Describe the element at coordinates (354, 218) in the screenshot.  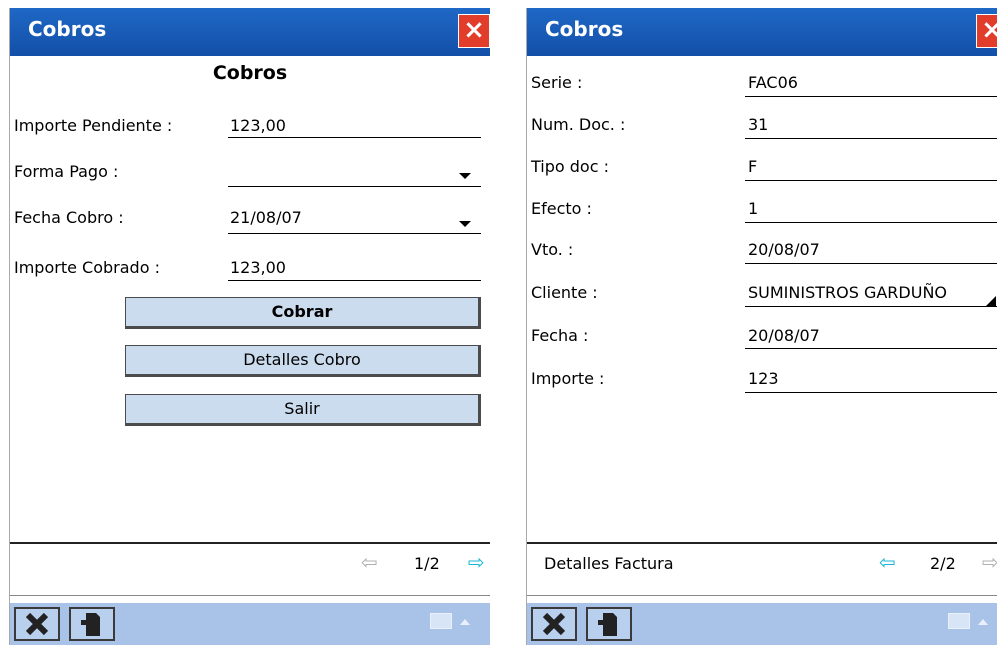
I see `fecha-cobro-select: 21/08/07` at that location.